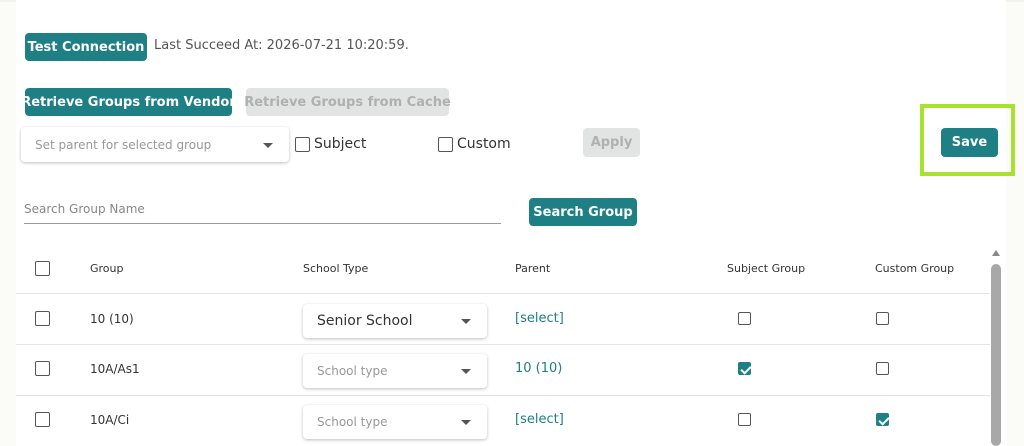 The height and width of the screenshot is (446, 1024). Describe the element at coordinates (445, 144) in the screenshot. I see `custom-checkbox` at that location.